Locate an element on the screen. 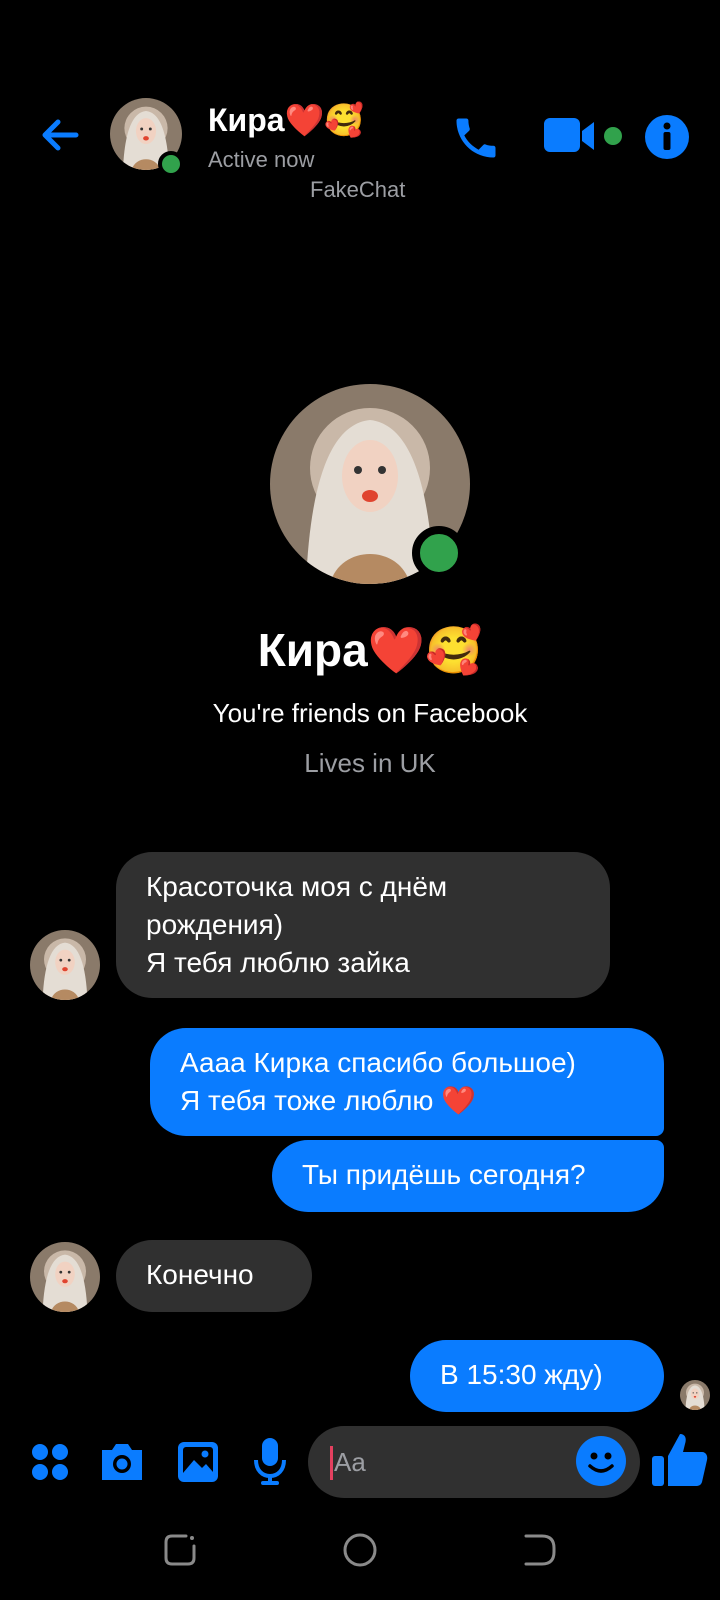 The height and width of the screenshot is (1600, 720). profile-name: Кира❤️🥰 is located at coordinates (370, 650).